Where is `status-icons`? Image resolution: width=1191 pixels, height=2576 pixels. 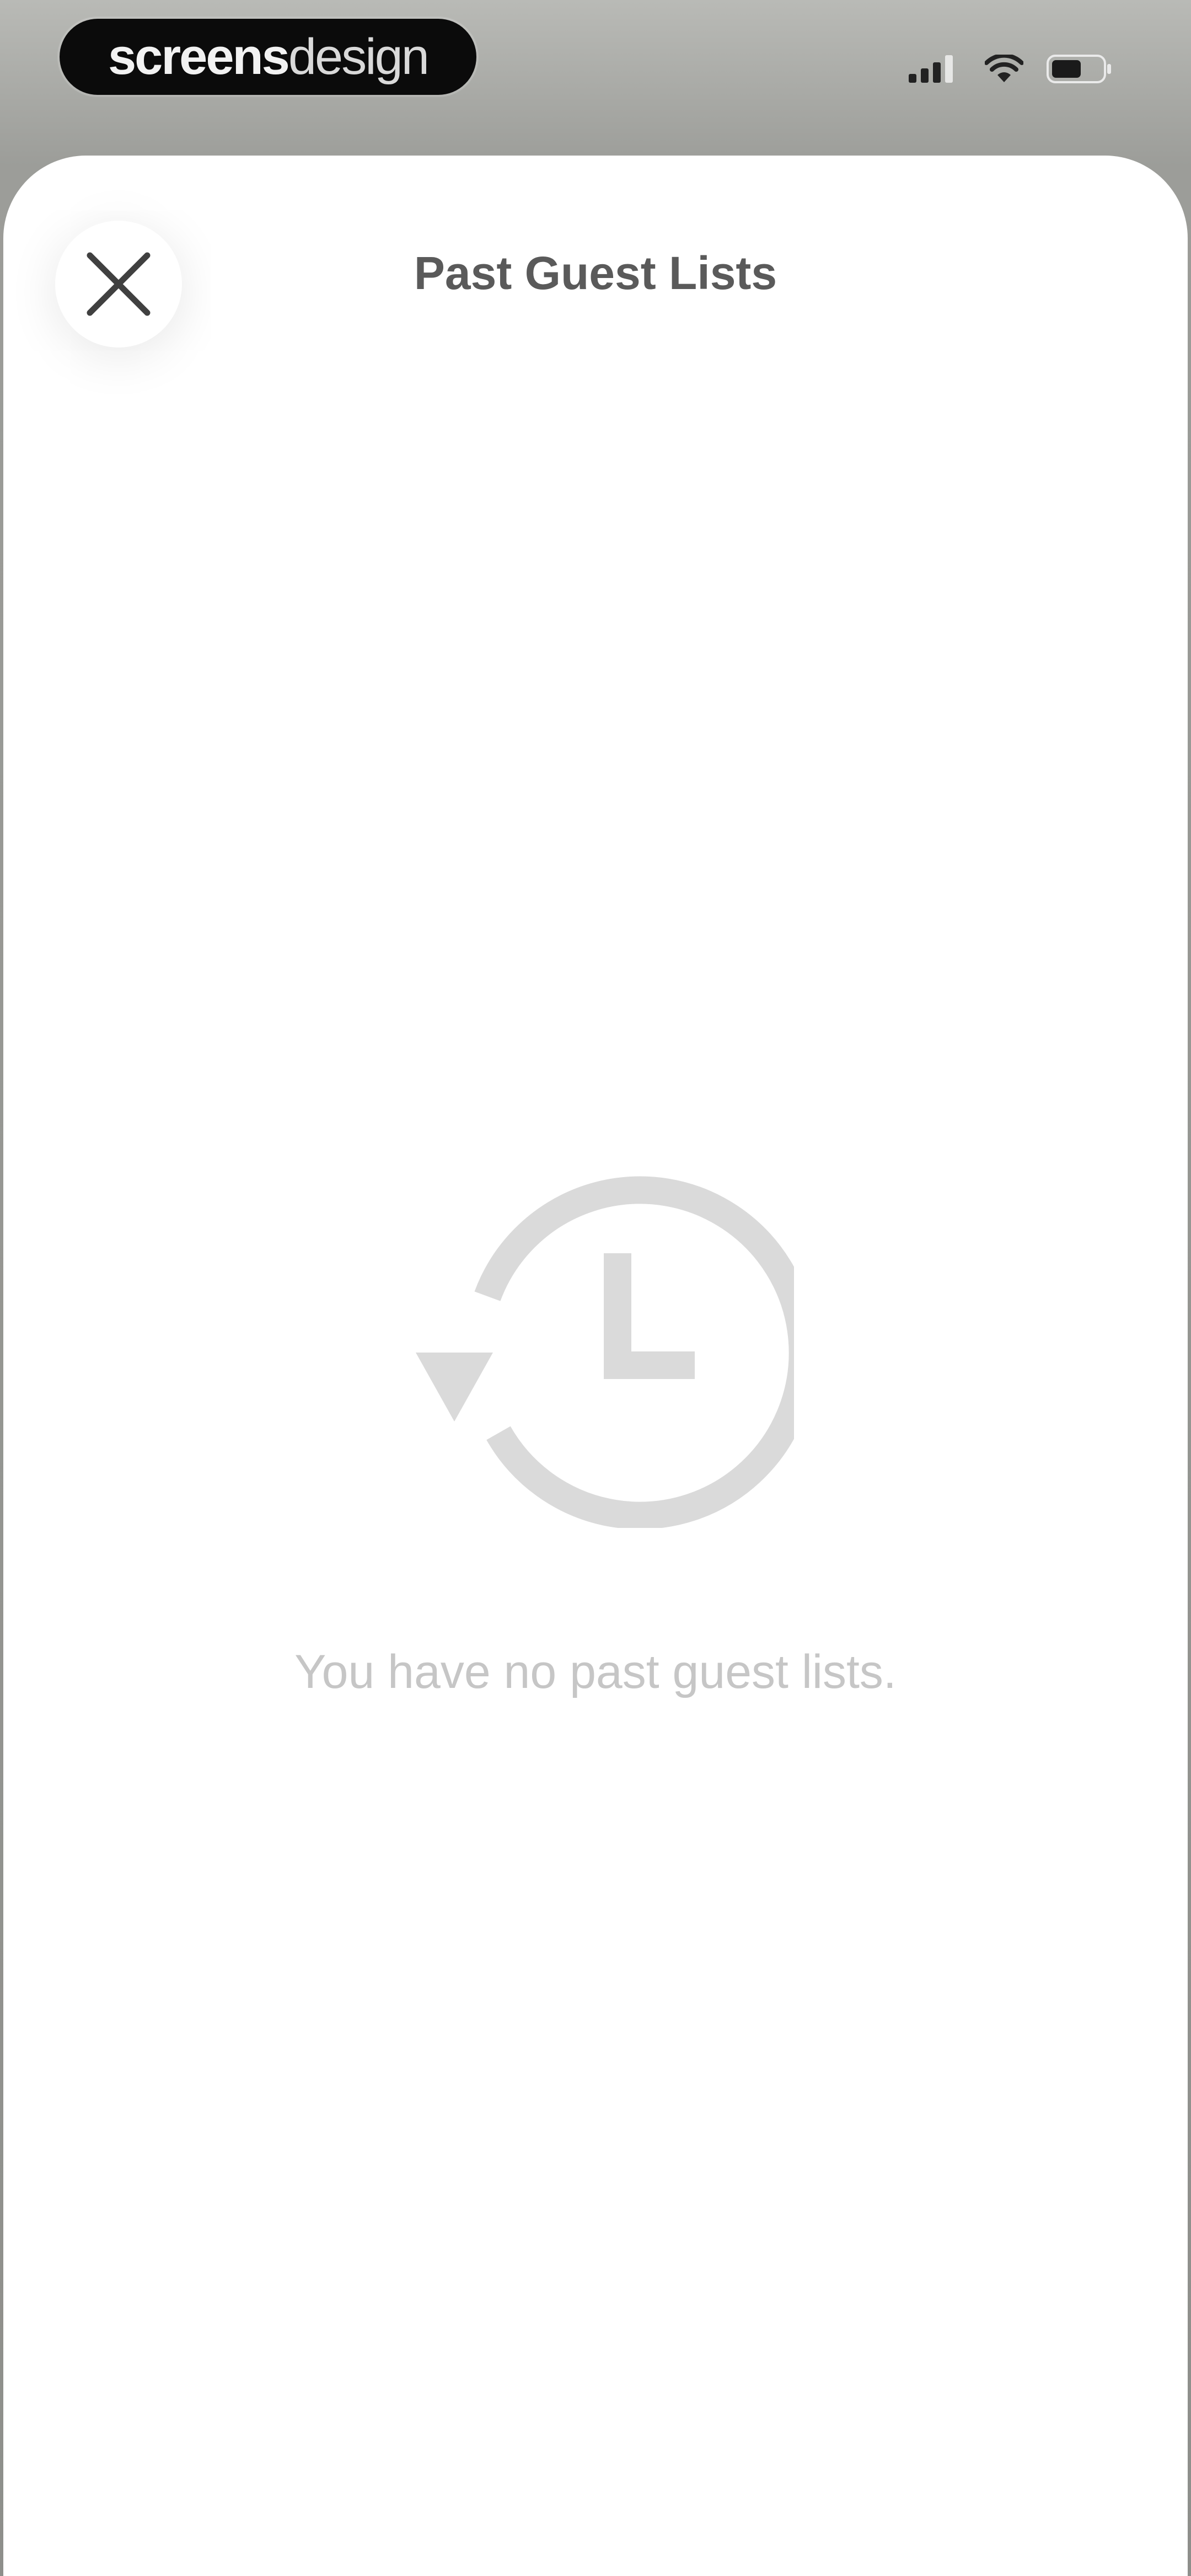
status-icons is located at coordinates (1011, 69).